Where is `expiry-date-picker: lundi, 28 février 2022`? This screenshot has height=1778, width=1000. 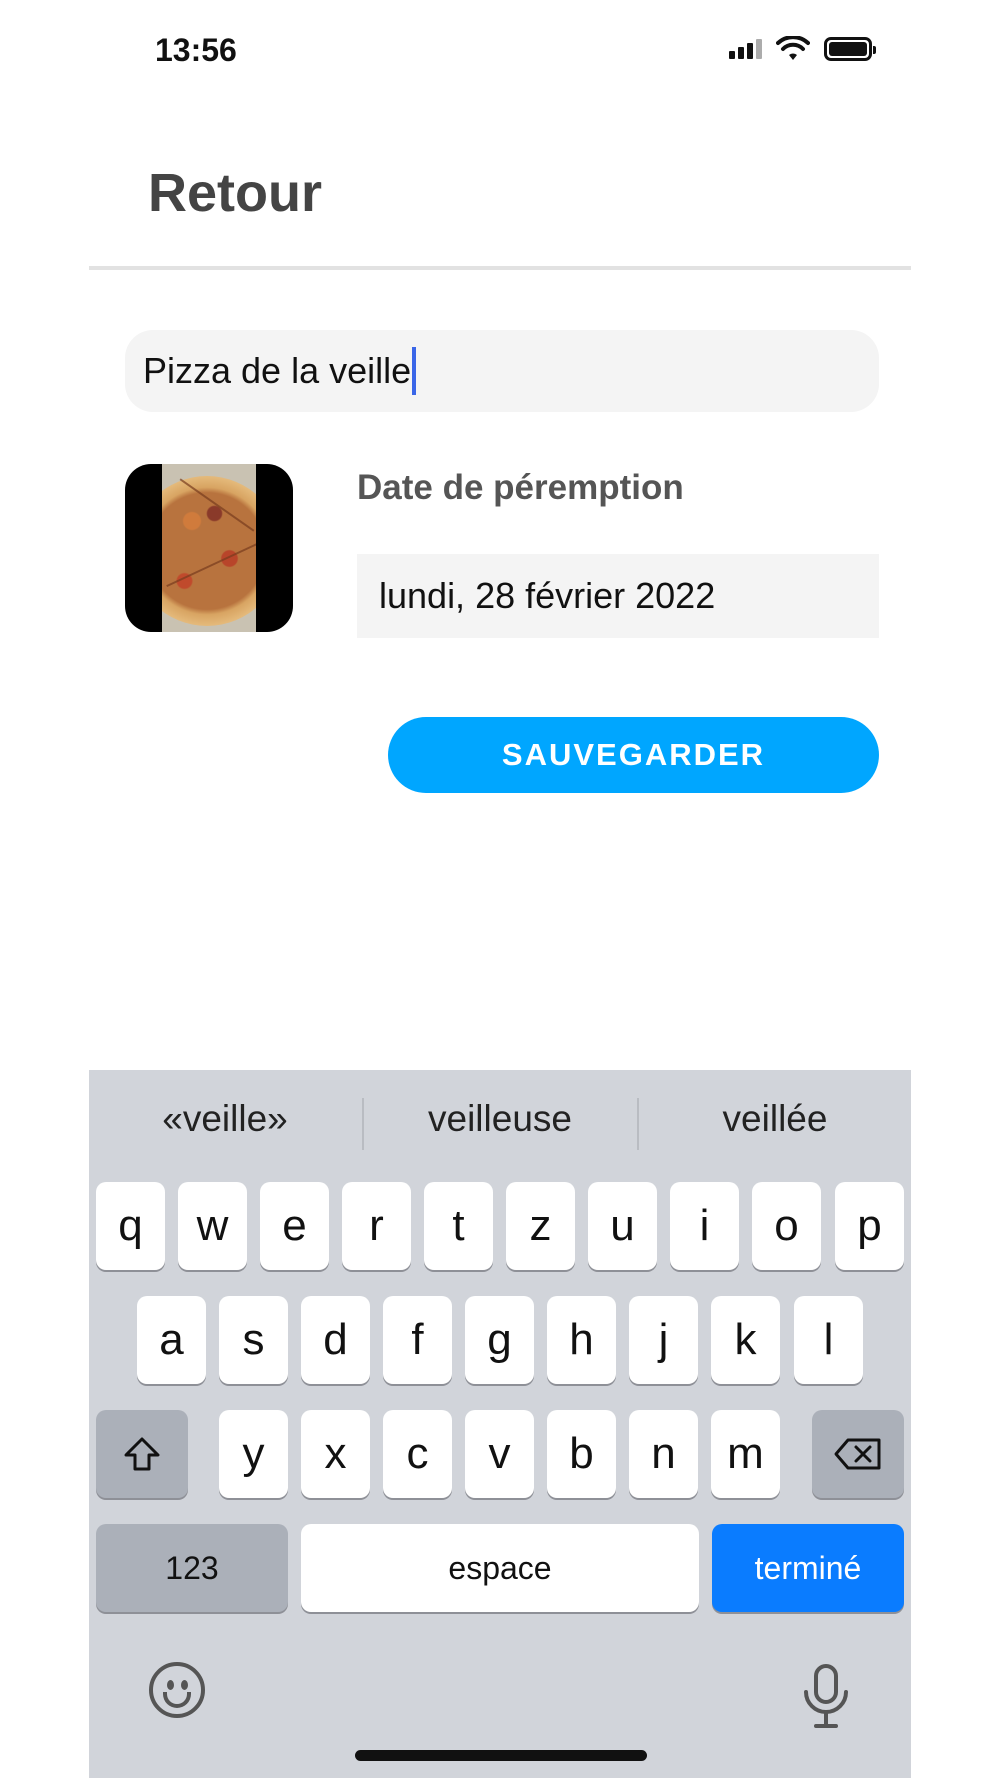
expiry-date-picker: lundi, 28 février 2022 is located at coordinates (618, 596).